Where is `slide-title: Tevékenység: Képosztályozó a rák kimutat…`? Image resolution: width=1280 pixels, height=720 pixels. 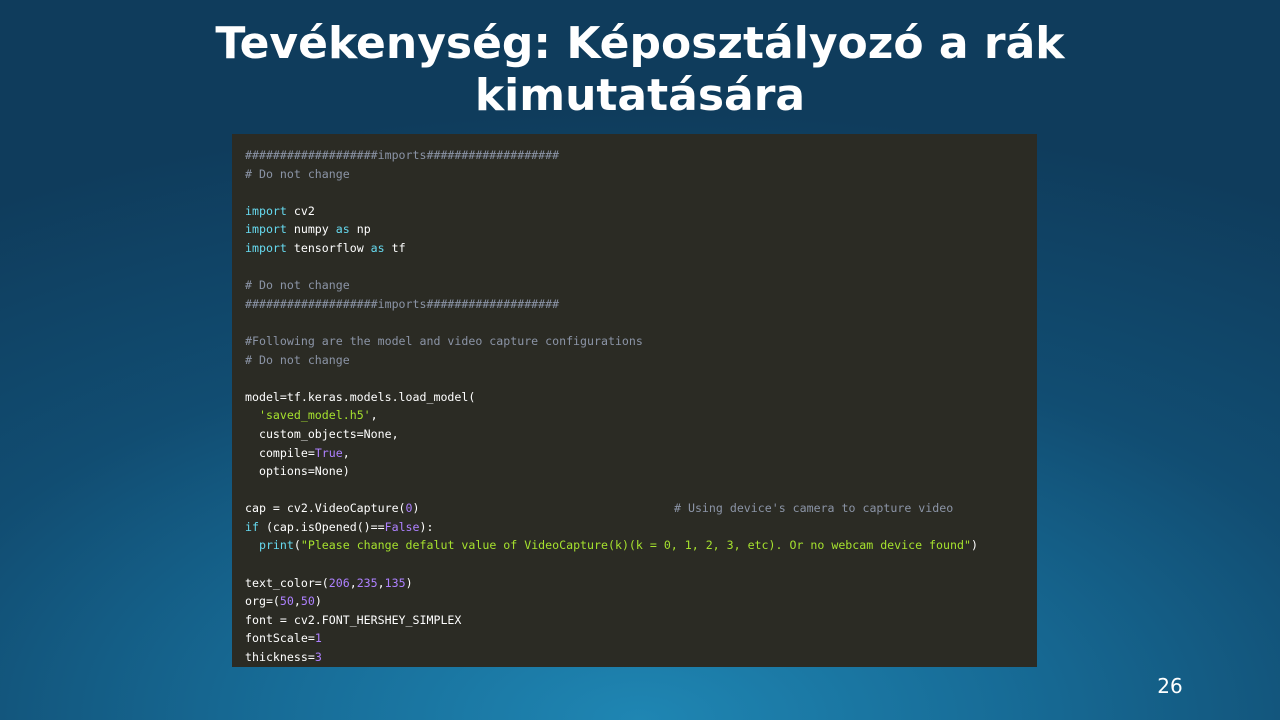 slide-title: Tevékenység: Képosztályozó a rák kimutat… is located at coordinates (640, 69).